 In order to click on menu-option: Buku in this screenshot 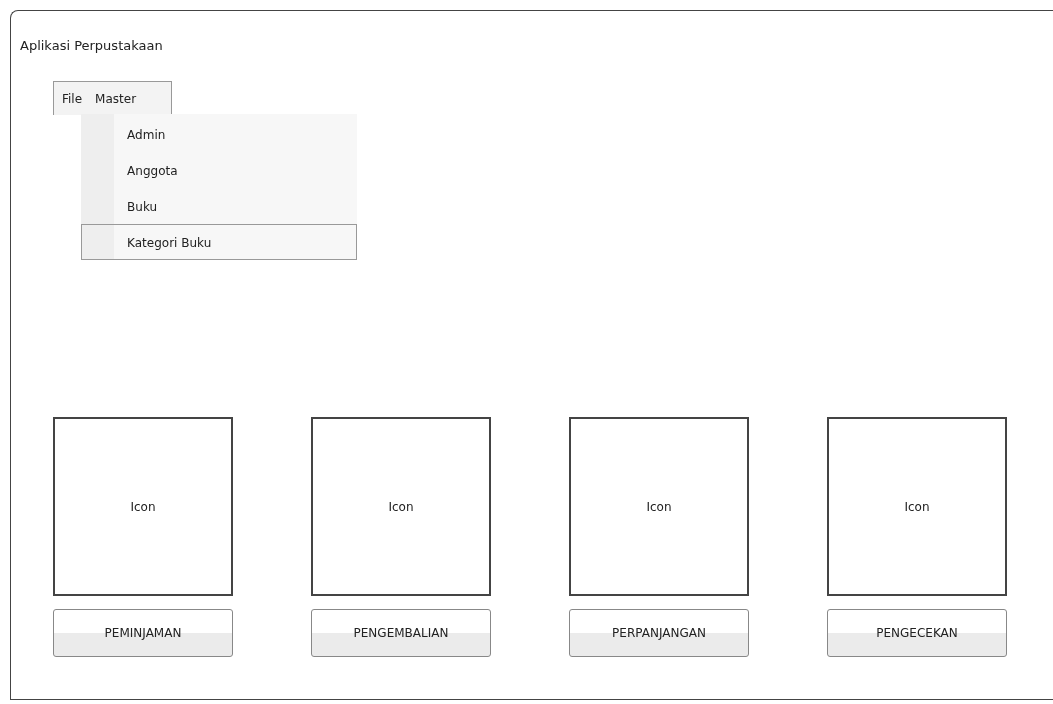, I will do `click(219, 205)`.